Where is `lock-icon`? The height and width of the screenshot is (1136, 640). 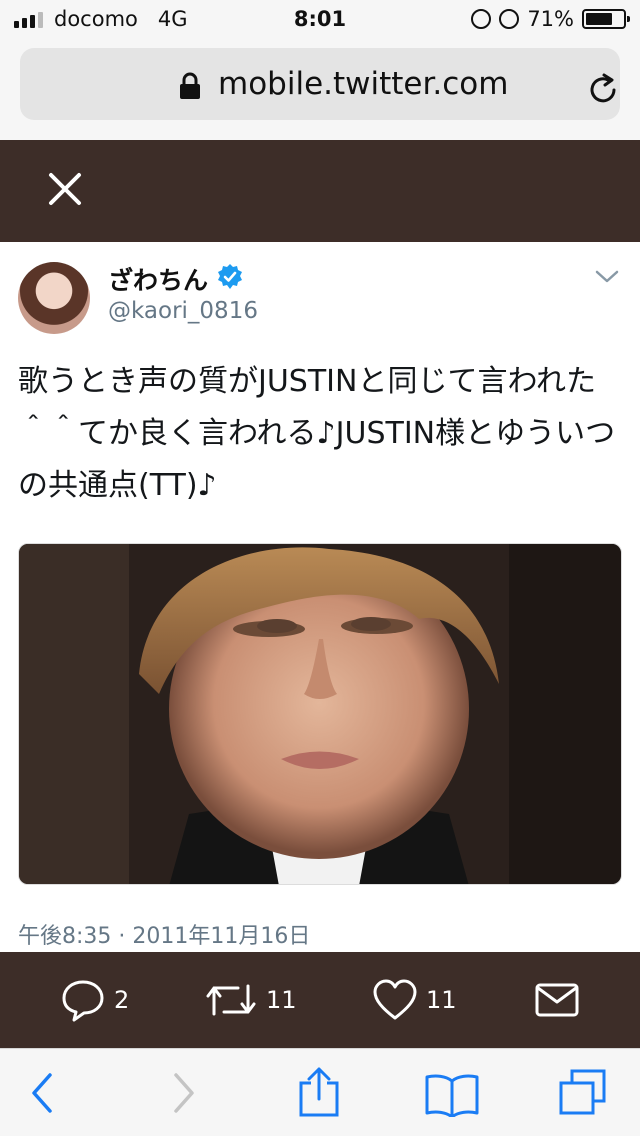
lock-icon is located at coordinates (190, 85).